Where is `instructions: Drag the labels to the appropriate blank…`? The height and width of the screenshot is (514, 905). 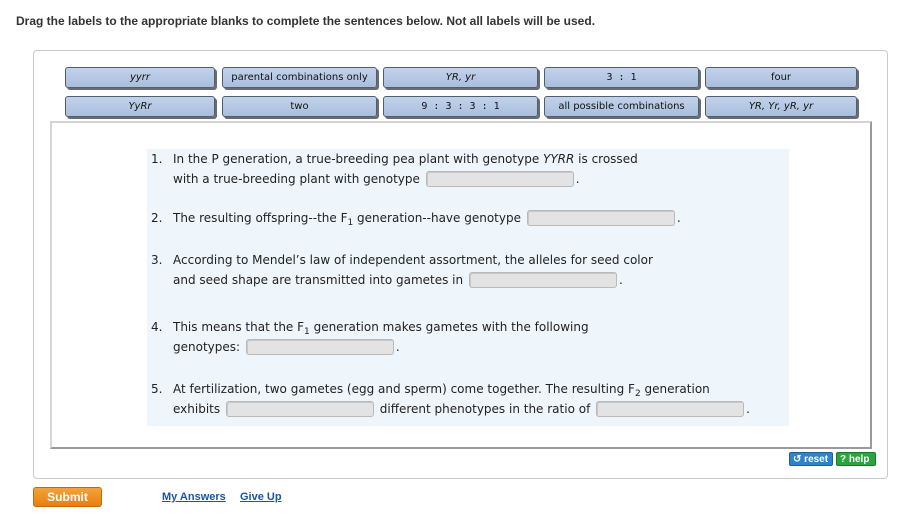
instructions: Drag the labels to the appropriate blank… is located at coordinates (306, 21).